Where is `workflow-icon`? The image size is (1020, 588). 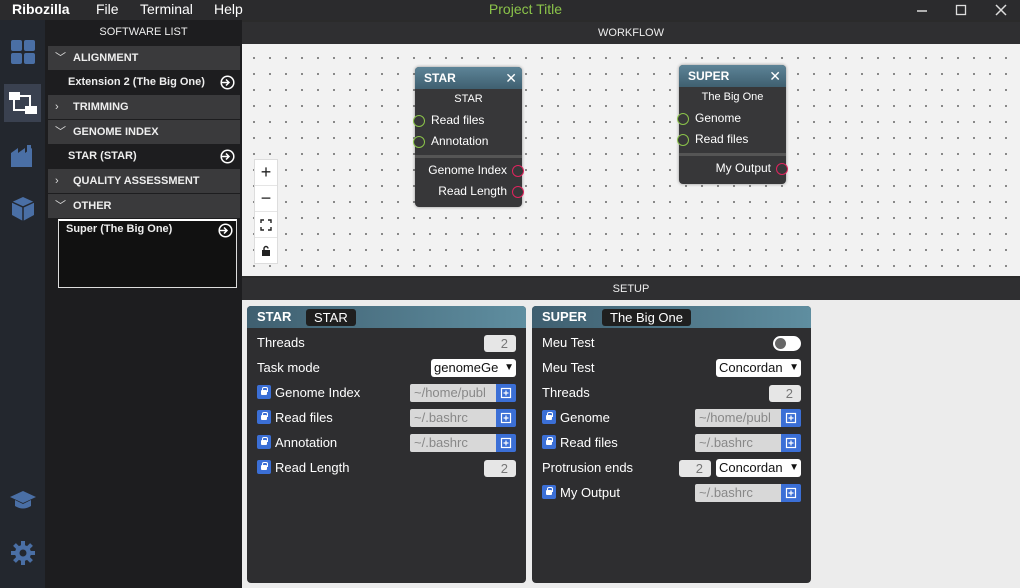 workflow-icon is located at coordinates (22, 103).